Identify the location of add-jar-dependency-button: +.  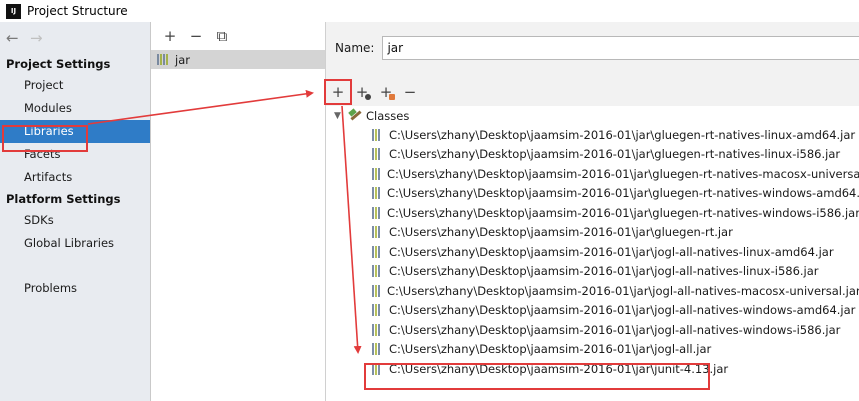
(386, 92).